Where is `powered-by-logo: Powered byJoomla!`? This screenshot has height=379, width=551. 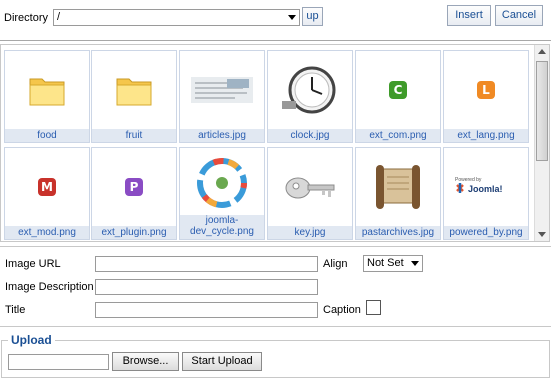
powered-by-logo: Powered byJoomla! is located at coordinates (479, 185).